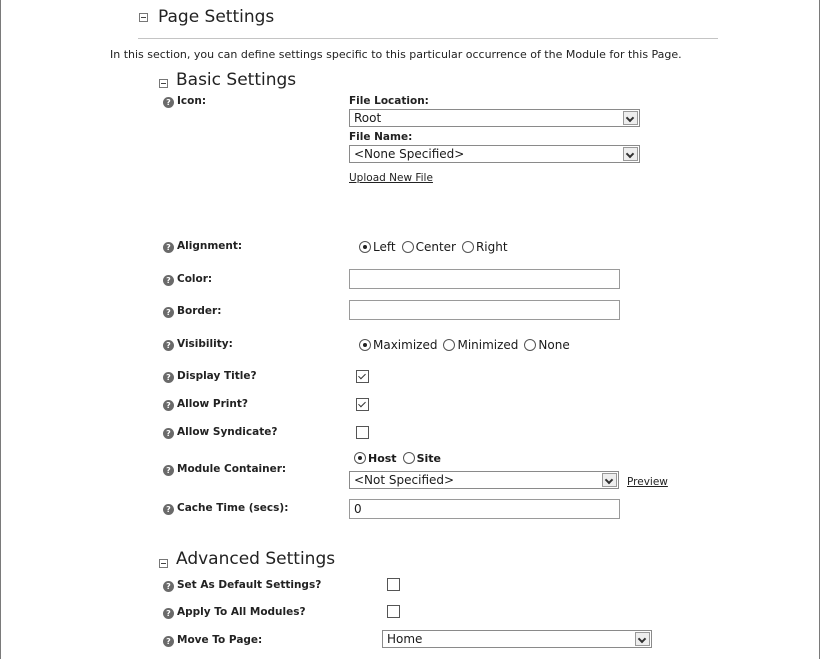 The image size is (822, 659). What do you see at coordinates (241, 612) in the screenshot?
I see `apply-all-label-text: Apply To All Modules?` at bounding box center [241, 612].